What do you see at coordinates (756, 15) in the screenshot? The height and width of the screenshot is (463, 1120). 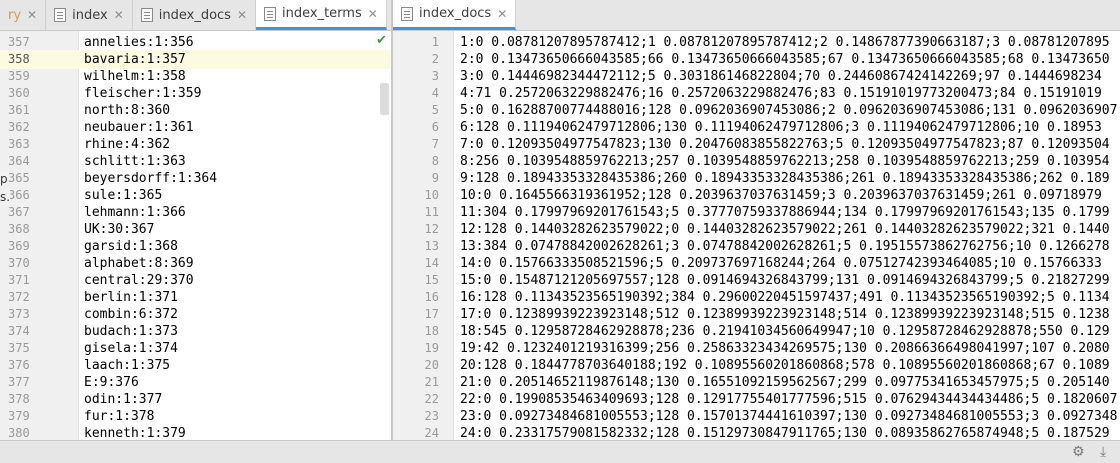 I see `right-tab-bar: index_docs ✕` at bounding box center [756, 15].